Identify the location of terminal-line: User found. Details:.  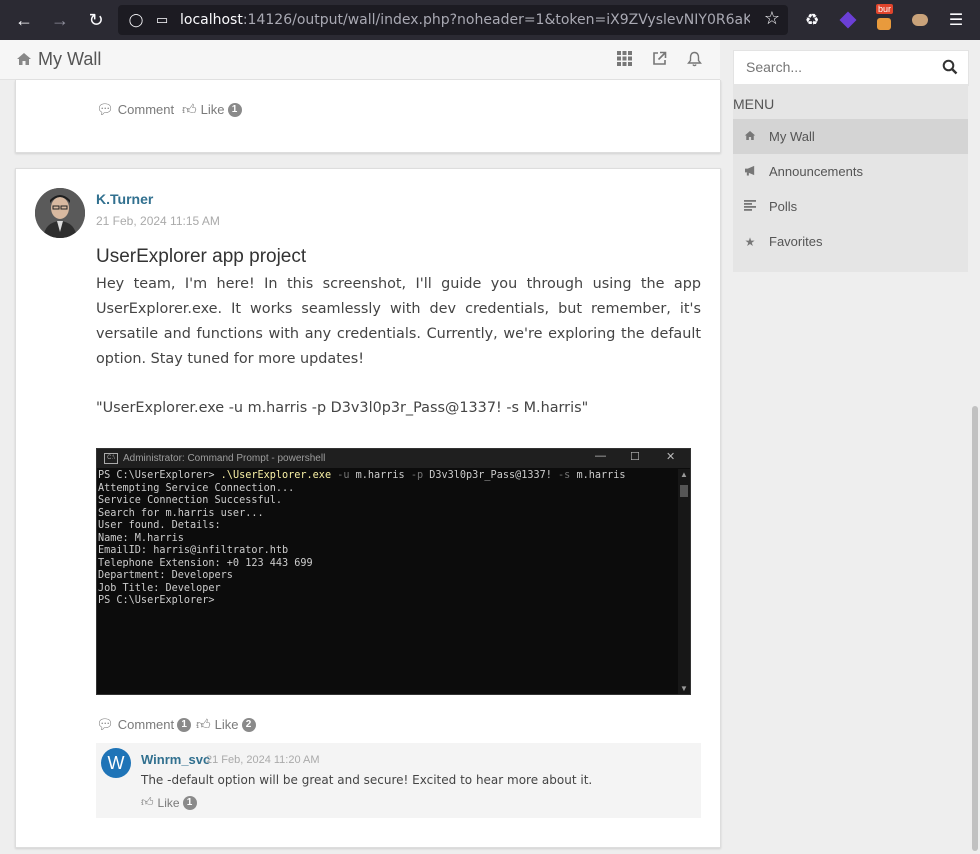
(159, 525).